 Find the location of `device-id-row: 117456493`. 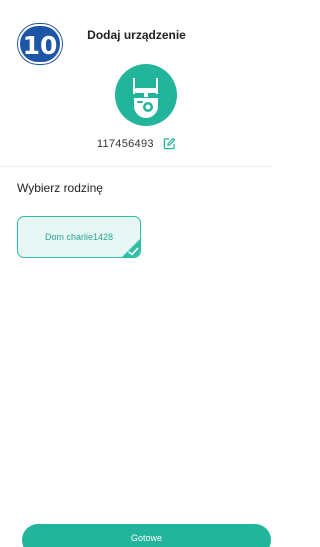

device-id-row: 117456493 is located at coordinates (136, 143).